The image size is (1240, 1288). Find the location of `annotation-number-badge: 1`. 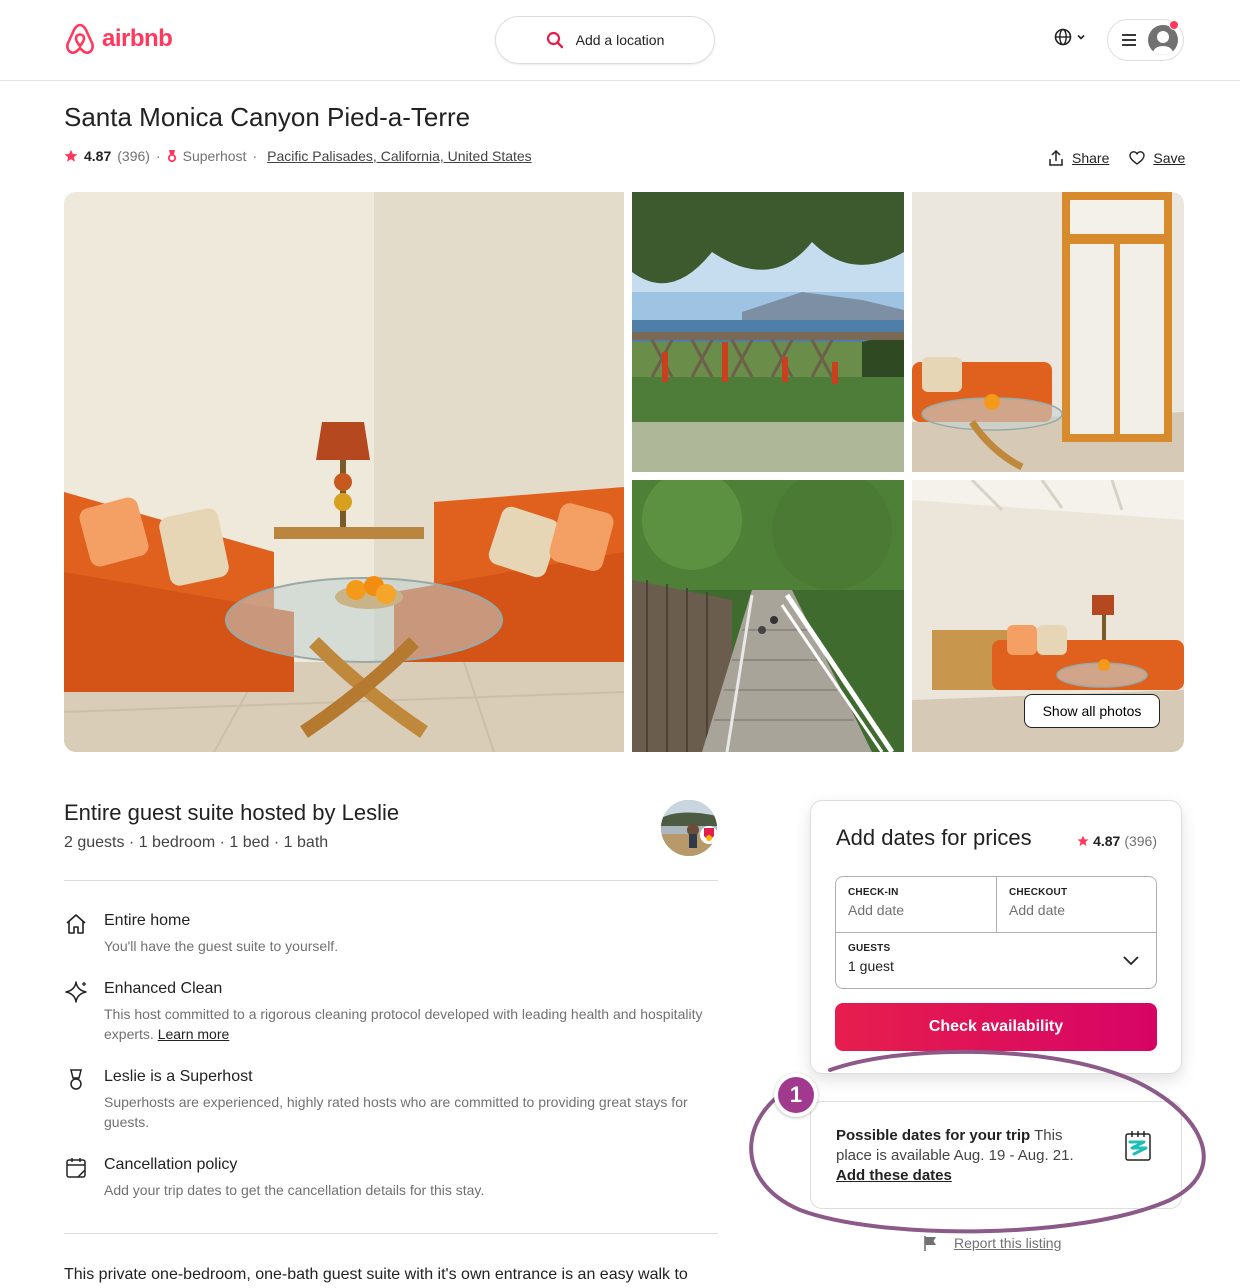

annotation-number-badge: 1 is located at coordinates (796, 1095).